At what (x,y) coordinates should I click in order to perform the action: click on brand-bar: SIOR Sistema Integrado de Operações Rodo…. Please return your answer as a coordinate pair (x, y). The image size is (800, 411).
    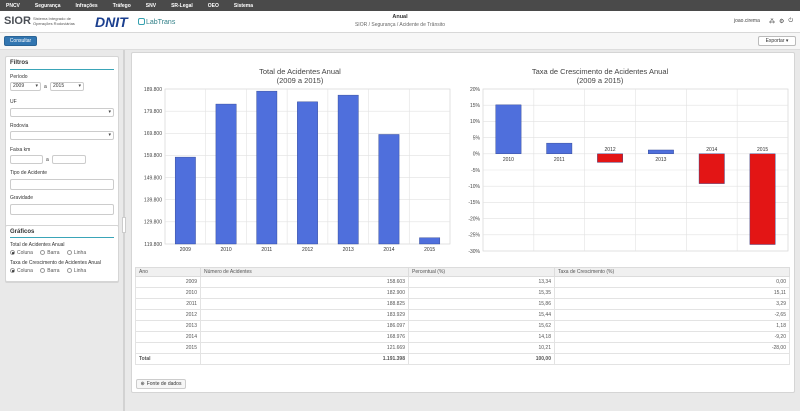
    Looking at the image, I should click on (400, 22).